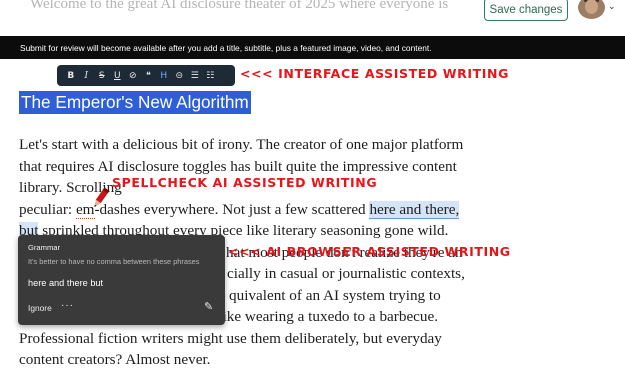  I want to click on link-icon: ⊝, so click(180, 75).